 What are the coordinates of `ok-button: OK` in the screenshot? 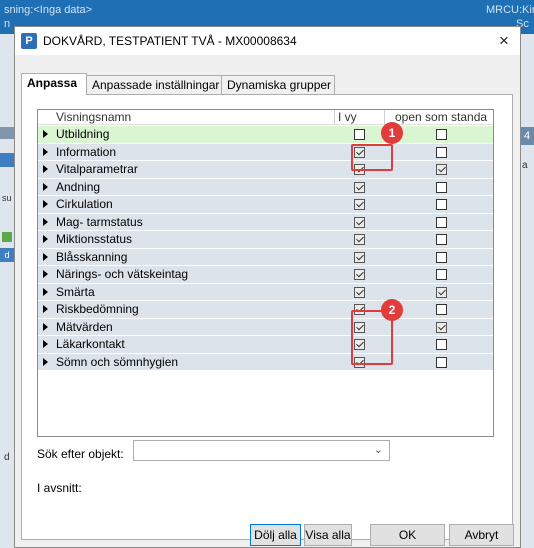 It's located at (407, 535).